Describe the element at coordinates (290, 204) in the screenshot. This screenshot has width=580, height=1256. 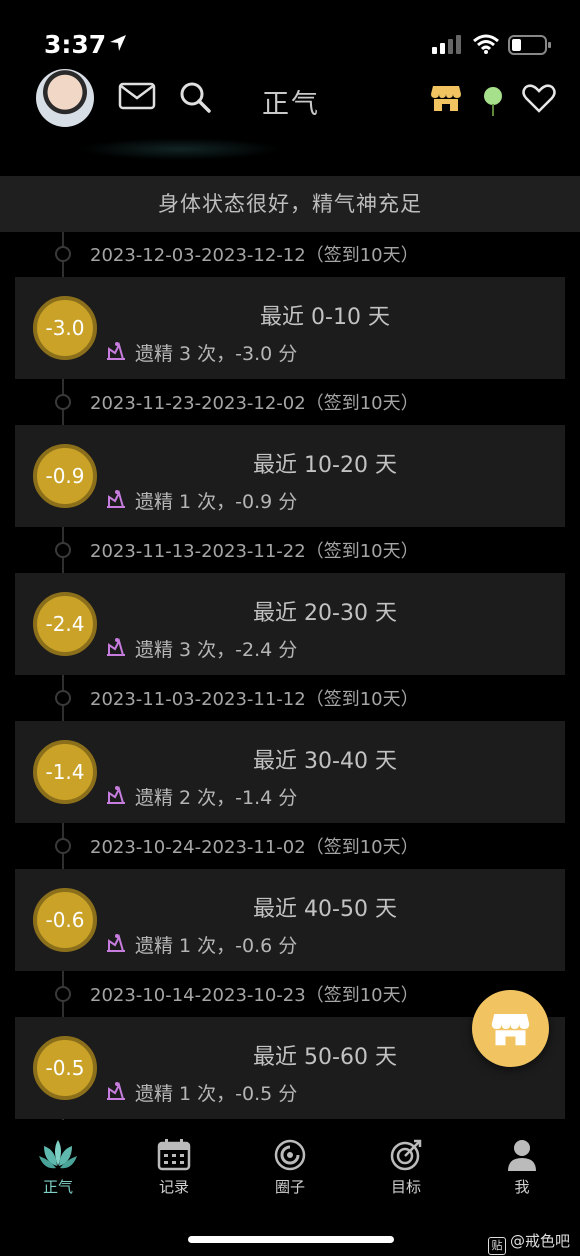
I see `status-banner: 身体状态很好，精气神充足` at that location.